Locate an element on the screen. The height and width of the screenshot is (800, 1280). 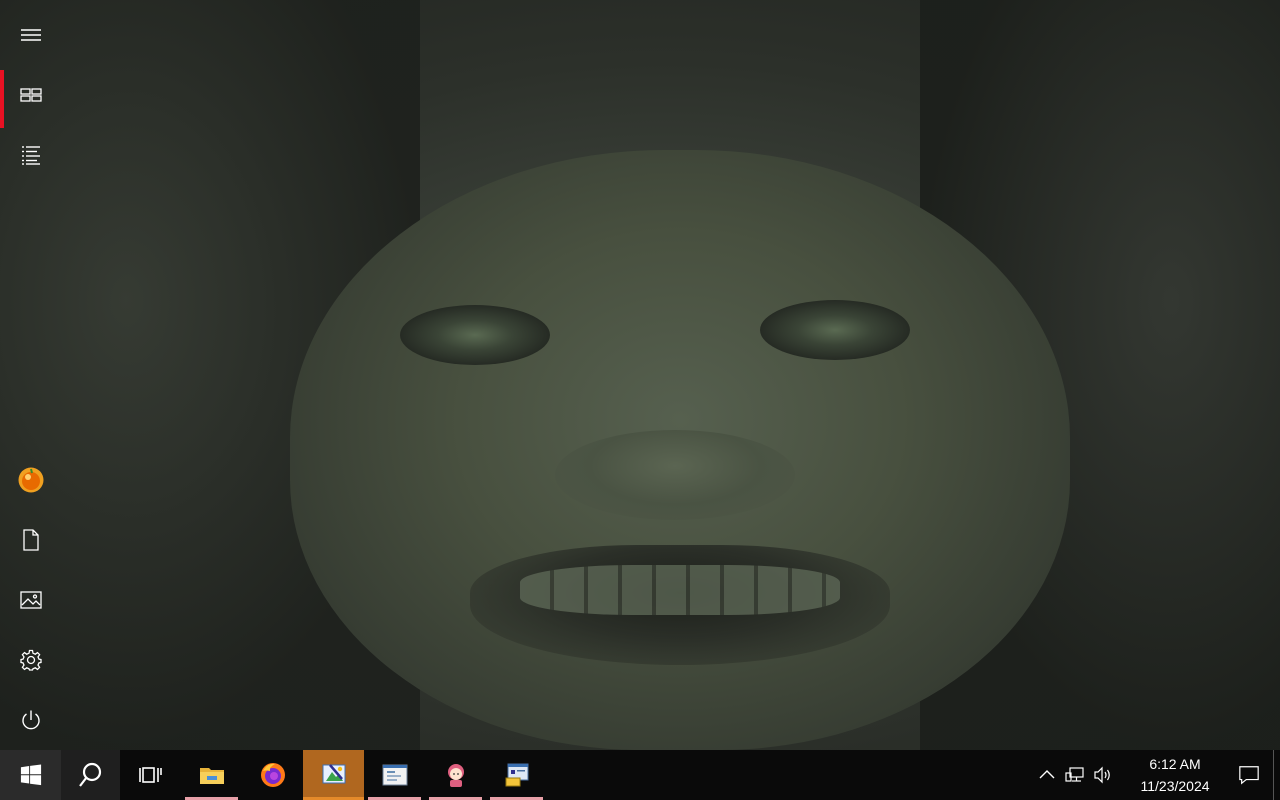
windows-logo-icon is located at coordinates (30, 775).